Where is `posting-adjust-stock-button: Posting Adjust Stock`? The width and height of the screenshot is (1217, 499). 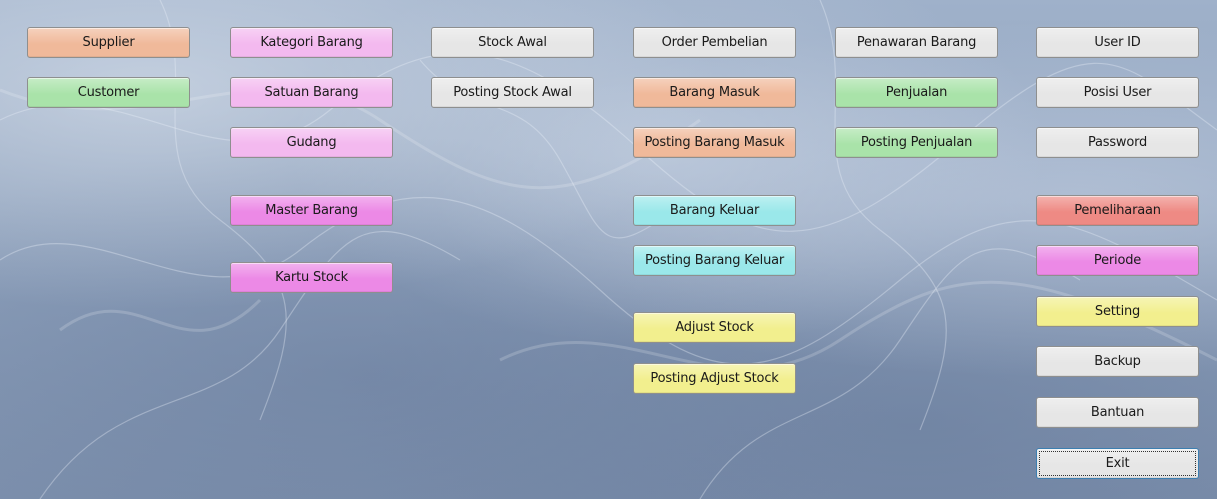 posting-adjust-stock-button: Posting Adjust Stock is located at coordinates (714, 378).